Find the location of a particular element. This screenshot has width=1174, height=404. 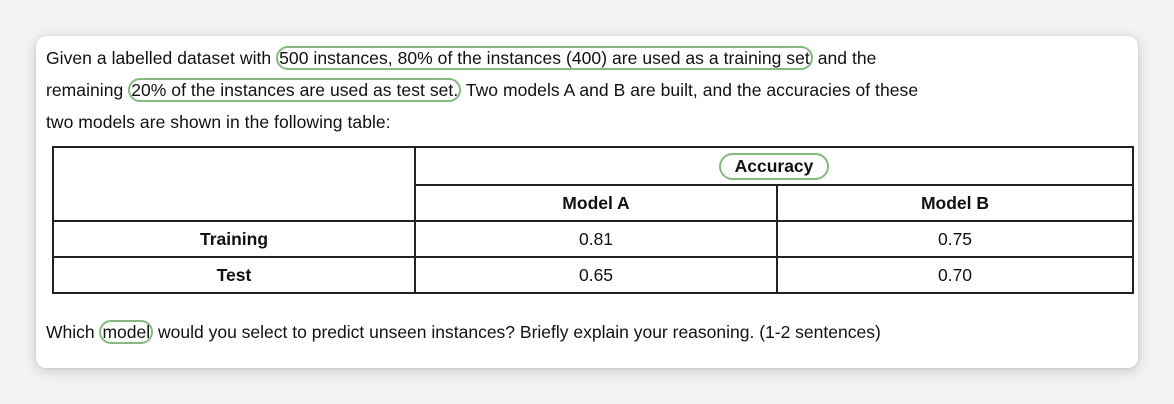

table-corner-cell is located at coordinates (234, 184).